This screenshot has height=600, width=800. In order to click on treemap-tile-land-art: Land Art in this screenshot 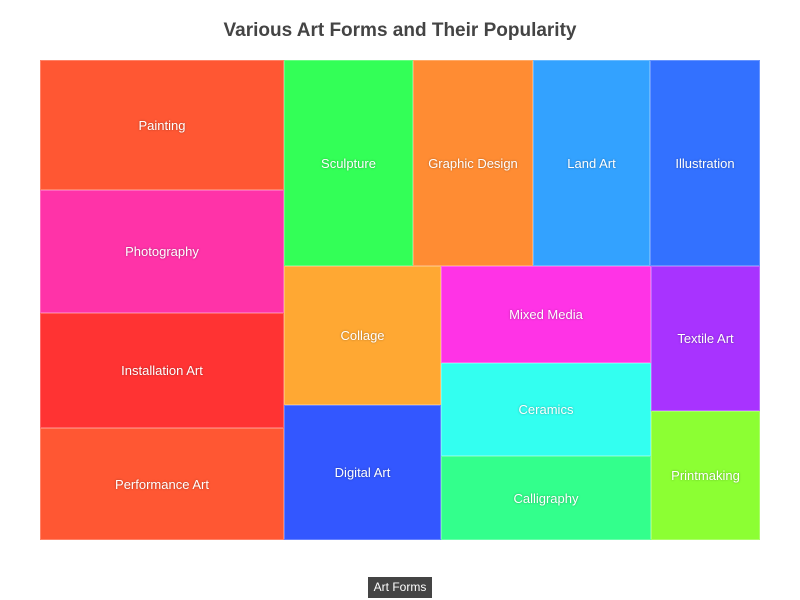, I will do `click(591, 163)`.